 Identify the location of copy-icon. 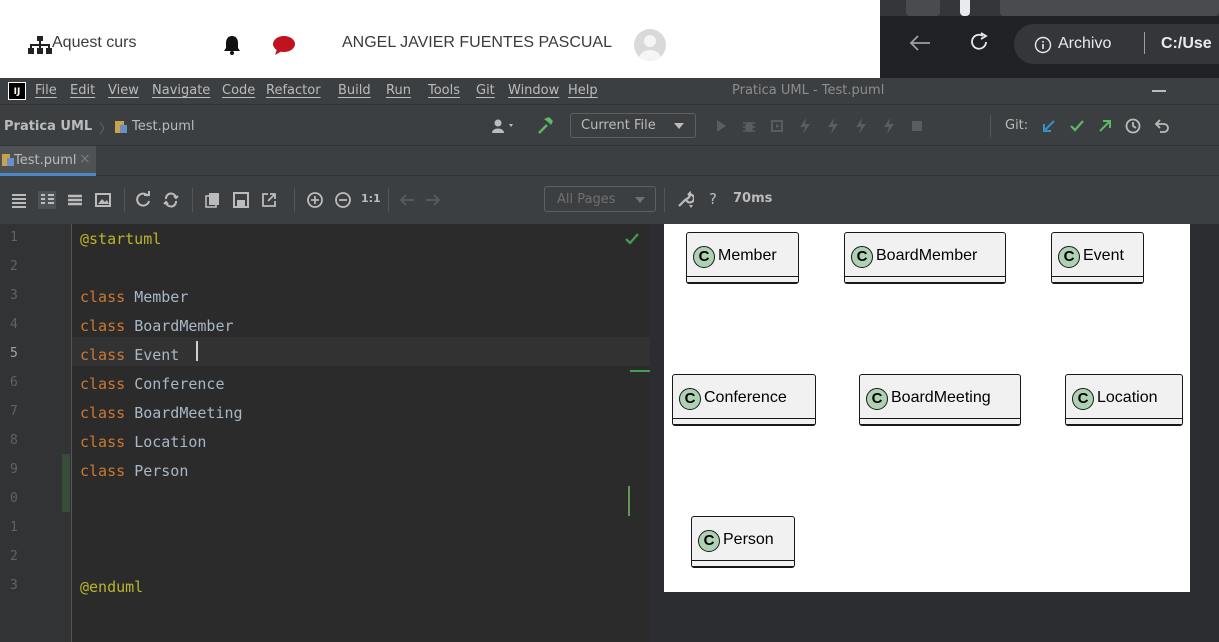
(213, 200).